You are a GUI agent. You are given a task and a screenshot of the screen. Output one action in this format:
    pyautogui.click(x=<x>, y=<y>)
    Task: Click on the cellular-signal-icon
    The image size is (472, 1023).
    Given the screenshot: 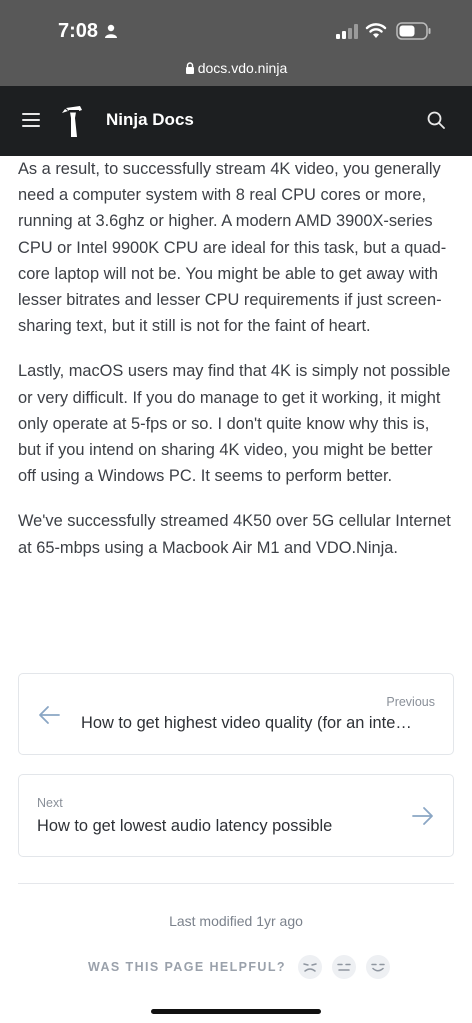 What is the action you would take?
    pyautogui.click(x=347, y=31)
    